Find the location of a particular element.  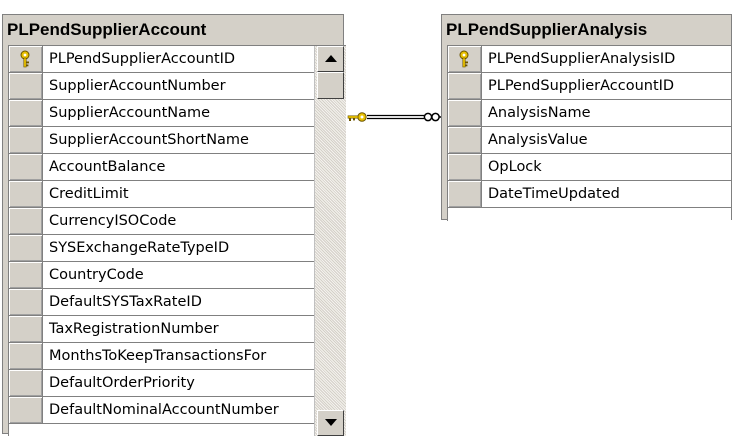

column-row: SupplierAccountShortName is located at coordinates (177, 140).